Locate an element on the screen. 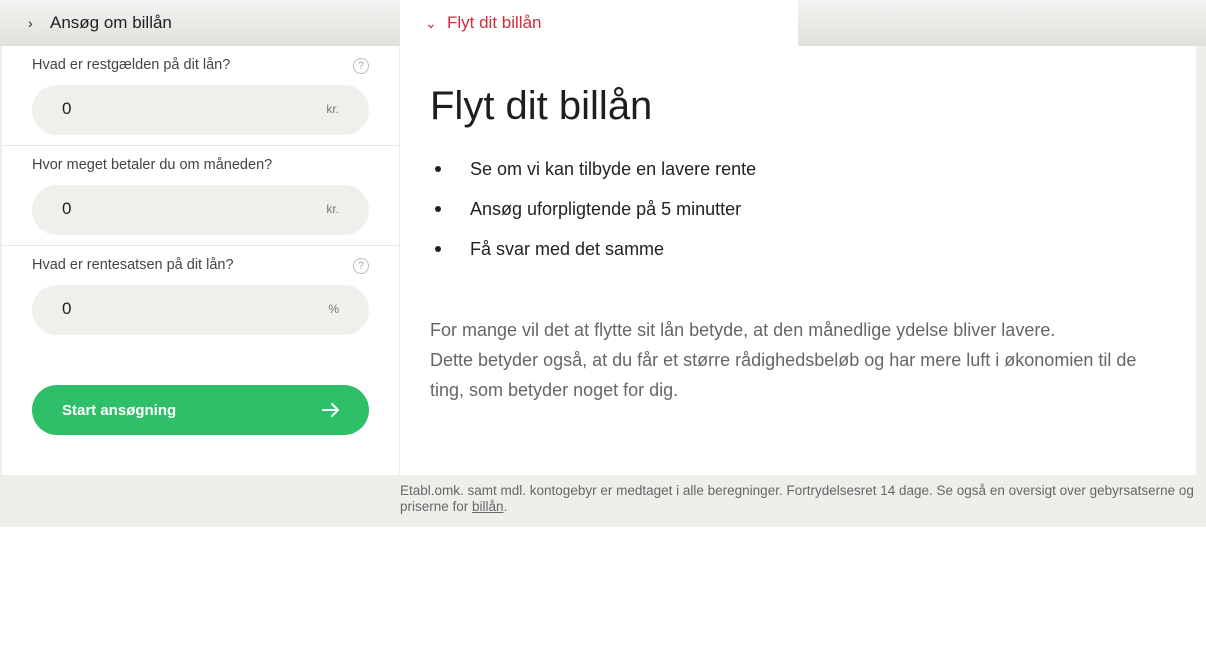 The image size is (1206, 648). tab-move-loan-label: Flyt dit billån is located at coordinates (494, 22).